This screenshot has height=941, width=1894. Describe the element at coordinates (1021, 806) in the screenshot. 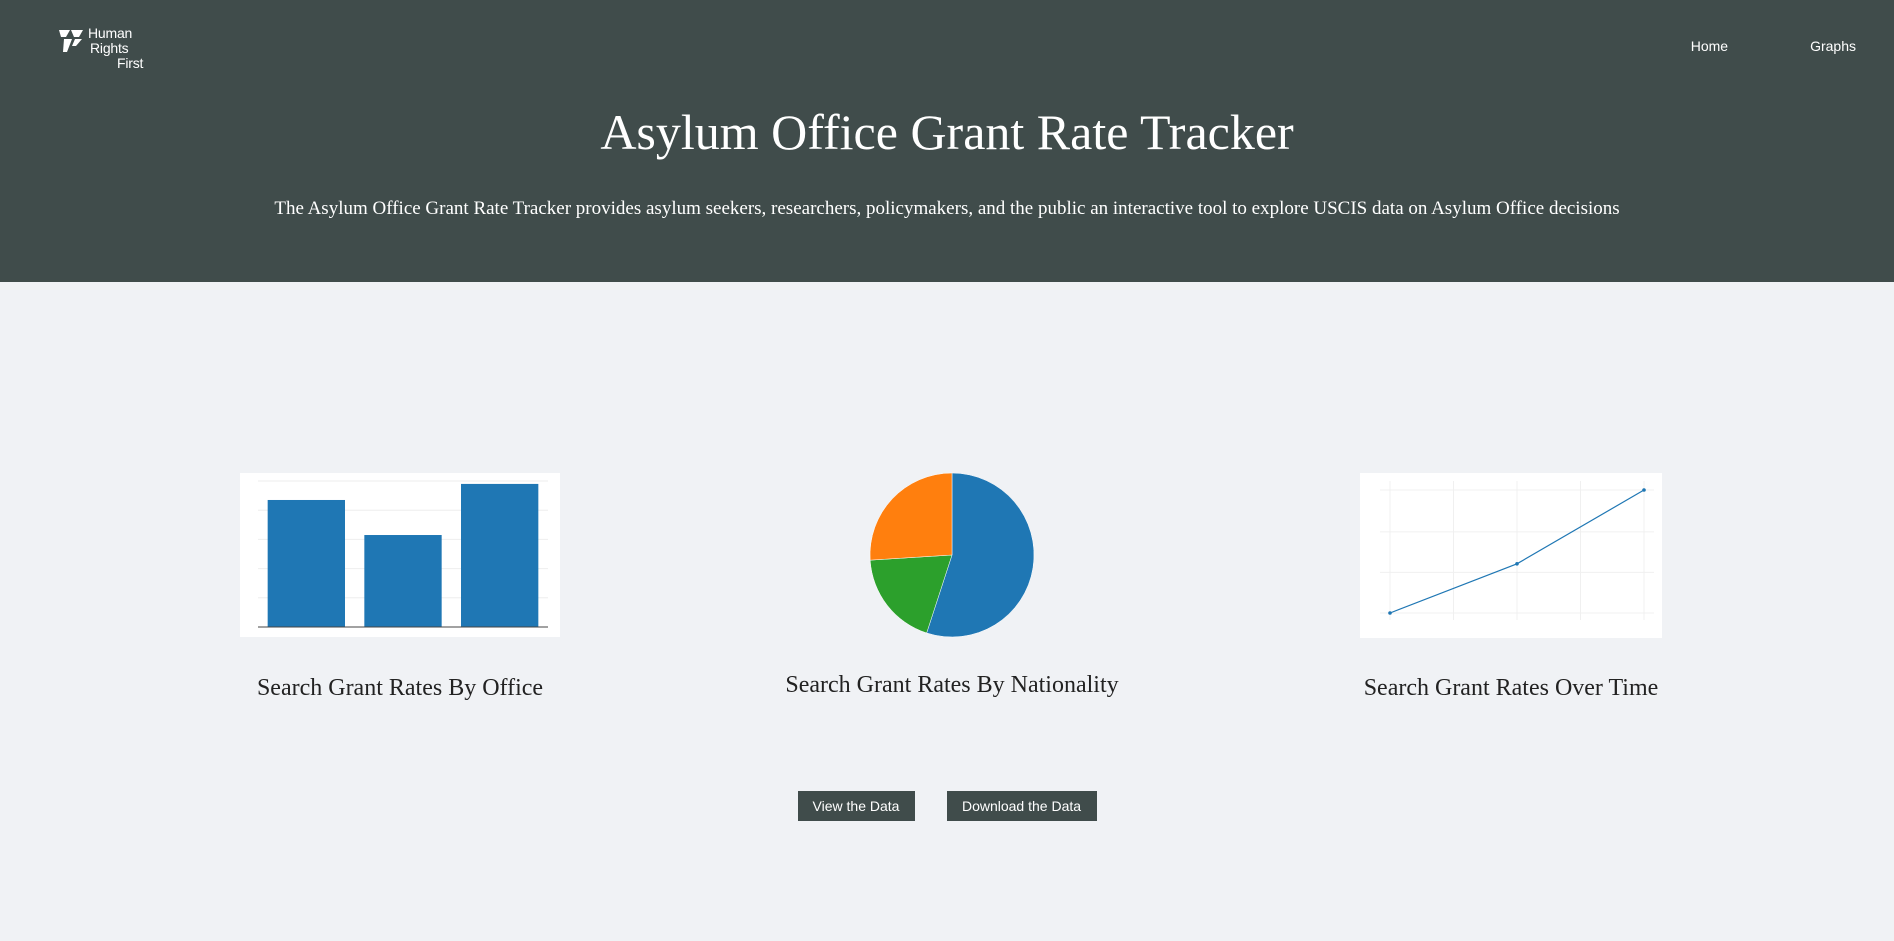

I see `download-data-button: Download the Data` at that location.